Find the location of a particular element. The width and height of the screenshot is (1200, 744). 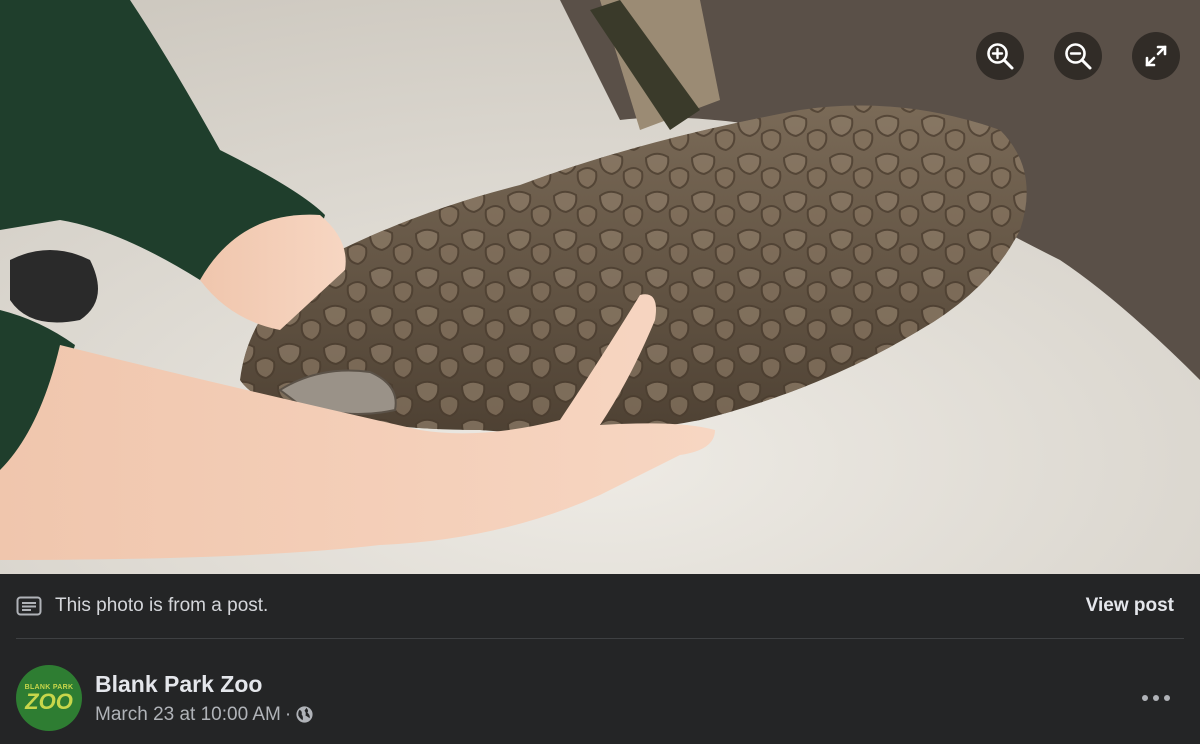

post-text-icon is located at coordinates (29, 606).